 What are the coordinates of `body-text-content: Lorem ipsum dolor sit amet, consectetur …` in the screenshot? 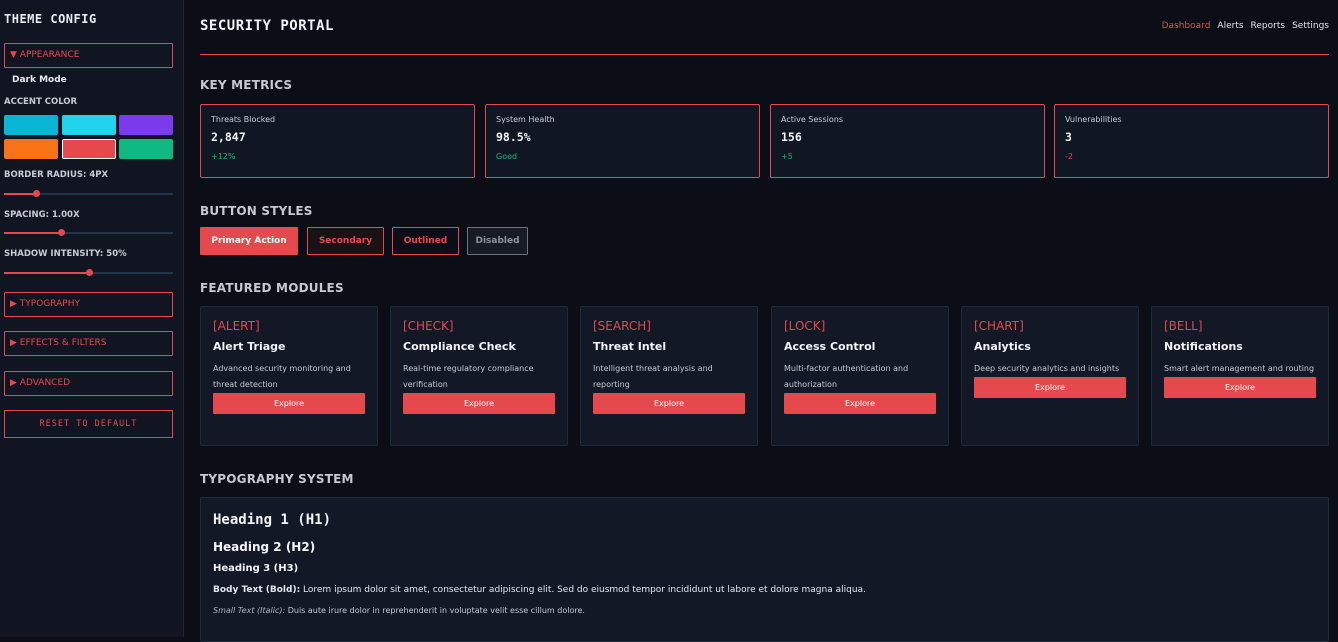 It's located at (583, 590).